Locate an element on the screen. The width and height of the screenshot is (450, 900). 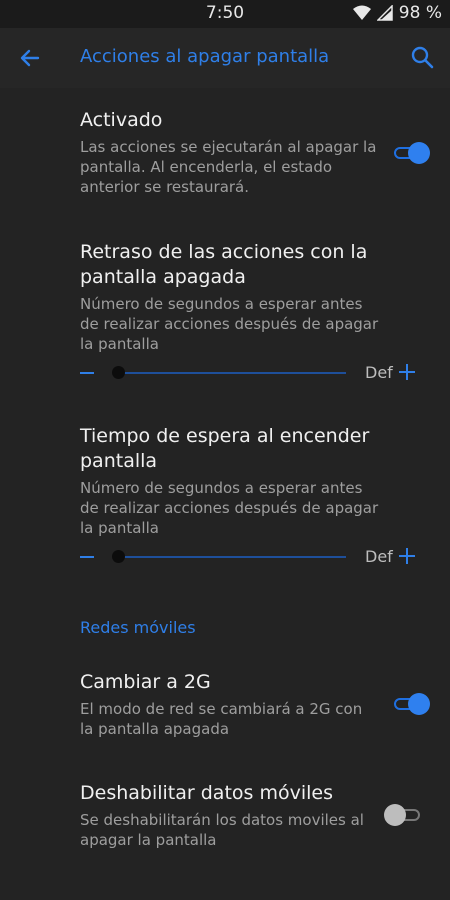
disable-data-toggle is located at coordinates (403, 815).